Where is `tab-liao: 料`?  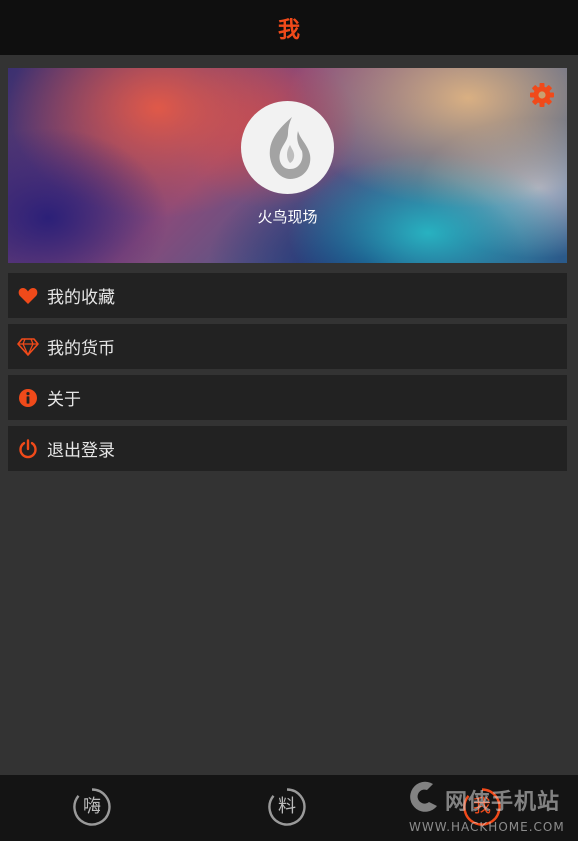
tab-liao: 料 is located at coordinates (287, 807).